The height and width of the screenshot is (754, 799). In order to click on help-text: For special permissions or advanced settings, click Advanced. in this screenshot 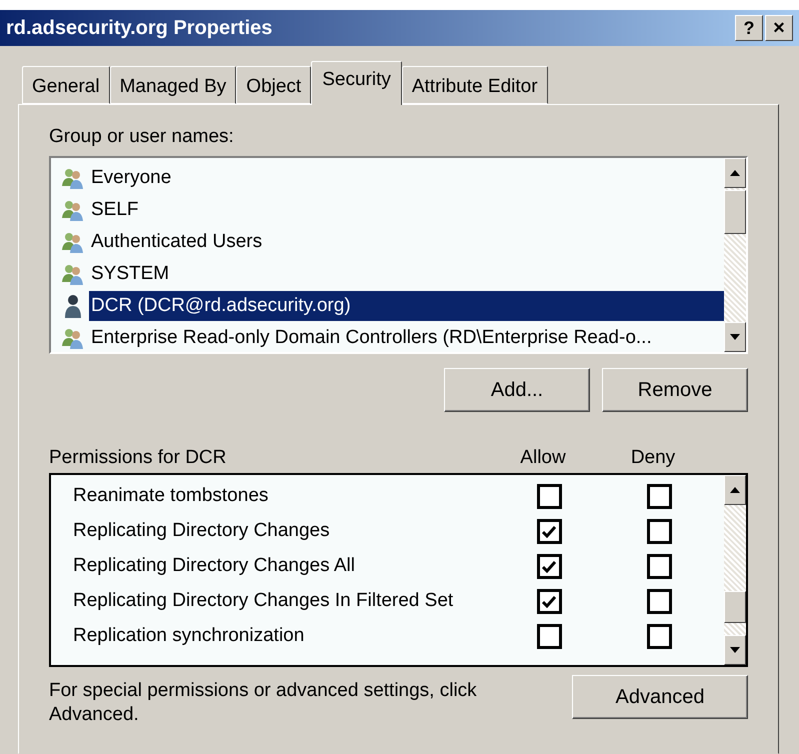, I will do `click(263, 703)`.